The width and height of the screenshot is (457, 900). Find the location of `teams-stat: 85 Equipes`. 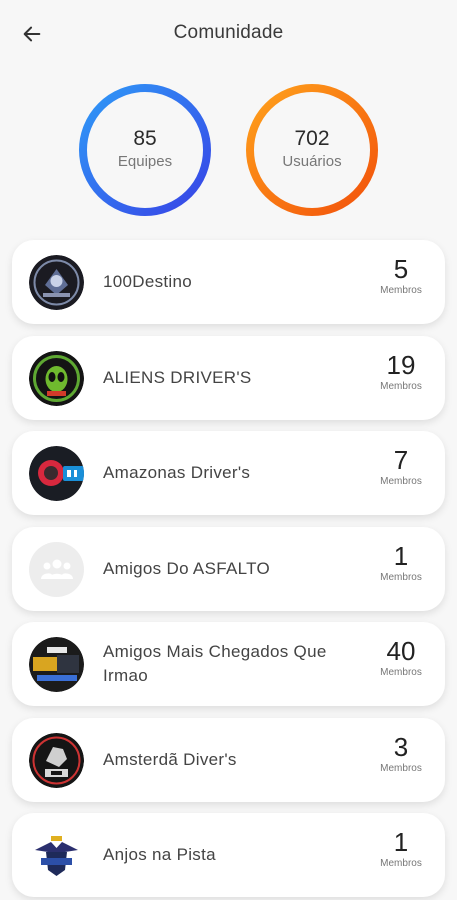

teams-stat: 85 Equipes is located at coordinates (145, 150).